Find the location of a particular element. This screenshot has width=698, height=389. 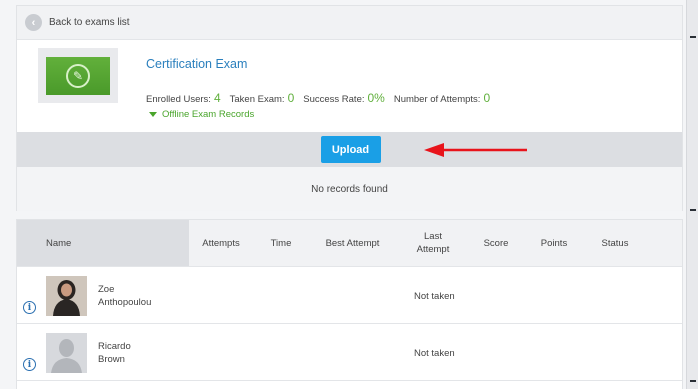

user-name: Zoe Anthopoulou is located at coordinates (124, 296).